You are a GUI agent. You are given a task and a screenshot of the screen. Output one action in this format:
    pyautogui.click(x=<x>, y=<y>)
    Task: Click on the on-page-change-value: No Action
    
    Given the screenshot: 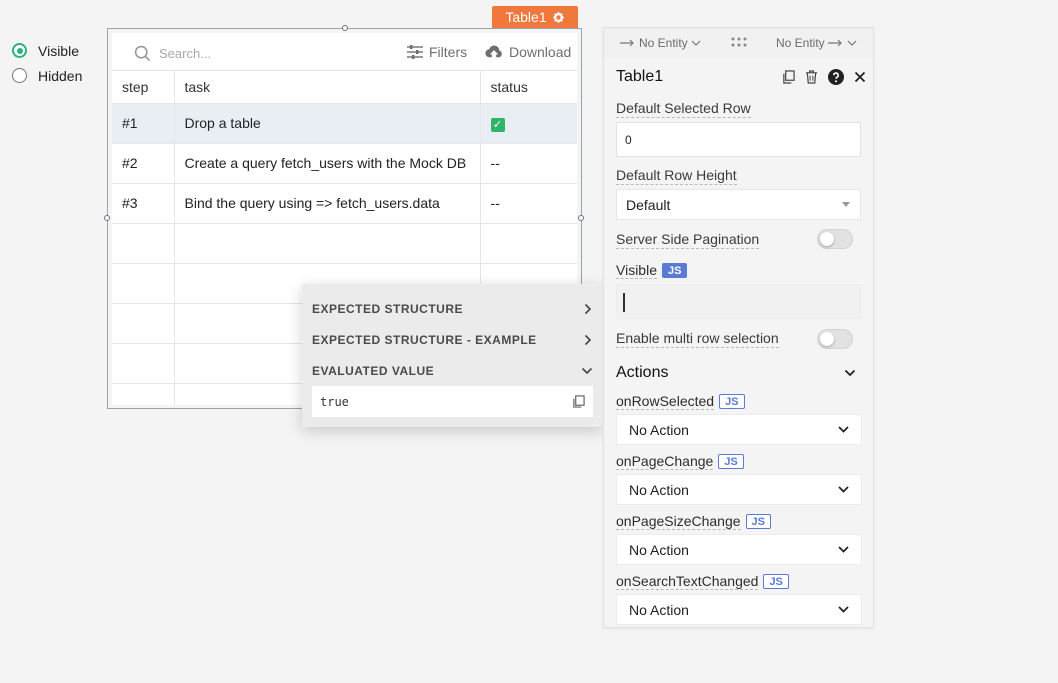 What is the action you would take?
    pyautogui.click(x=659, y=489)
    